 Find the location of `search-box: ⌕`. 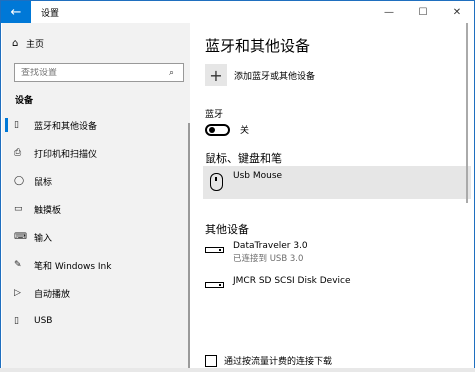

search-box: ⌕ is located at coordinates (99, 72).